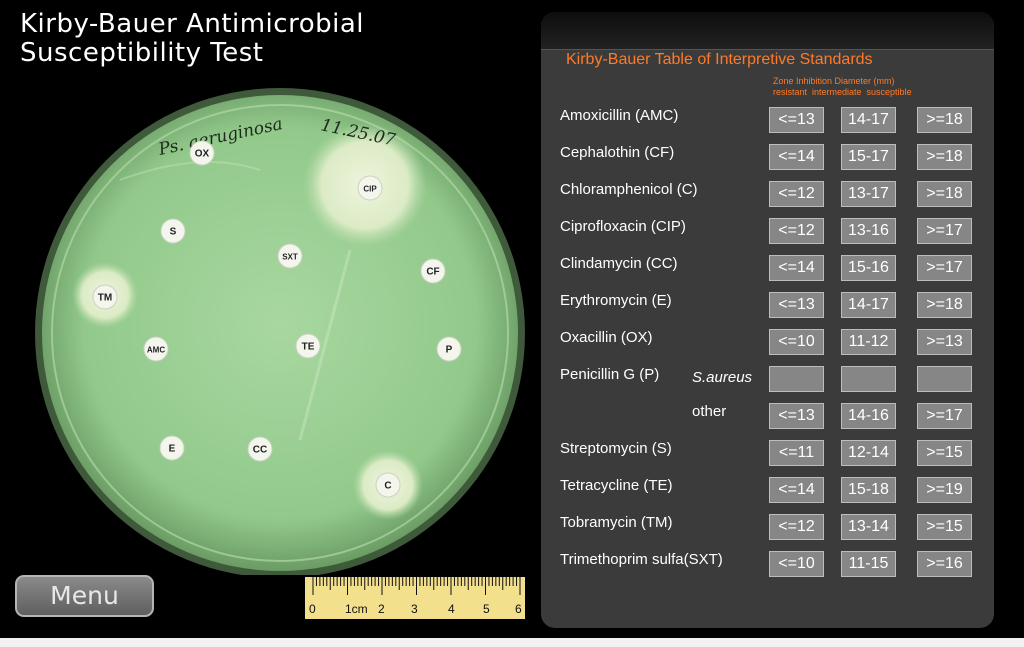 The width and height of the screenshot is (1024, 647). What do you see at coordinates (616, 448) in the screenshot?
I see `drug-name: Streptomycin (S)` at bounding box center [616, 448].